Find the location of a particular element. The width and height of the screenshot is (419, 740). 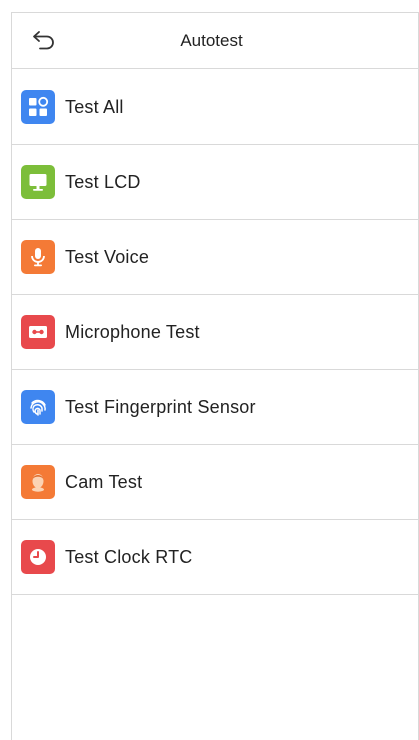

menu-item-label: Cam Test is located at coordinates (104, 481).